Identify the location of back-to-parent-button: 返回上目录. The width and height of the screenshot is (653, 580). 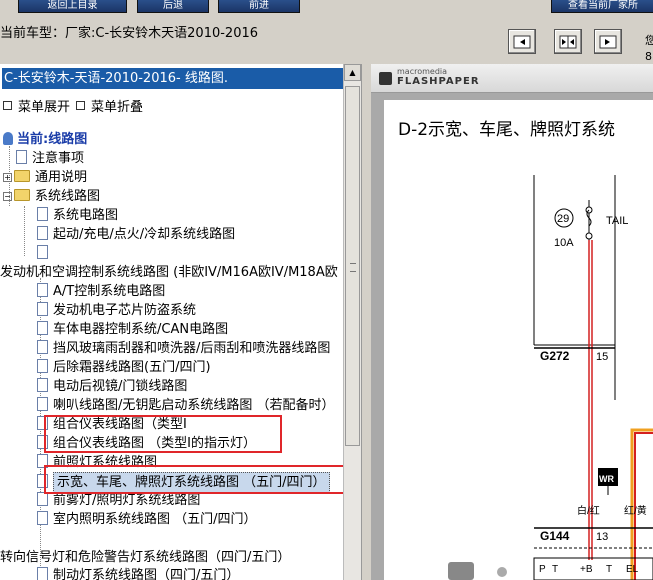
(72, 6).